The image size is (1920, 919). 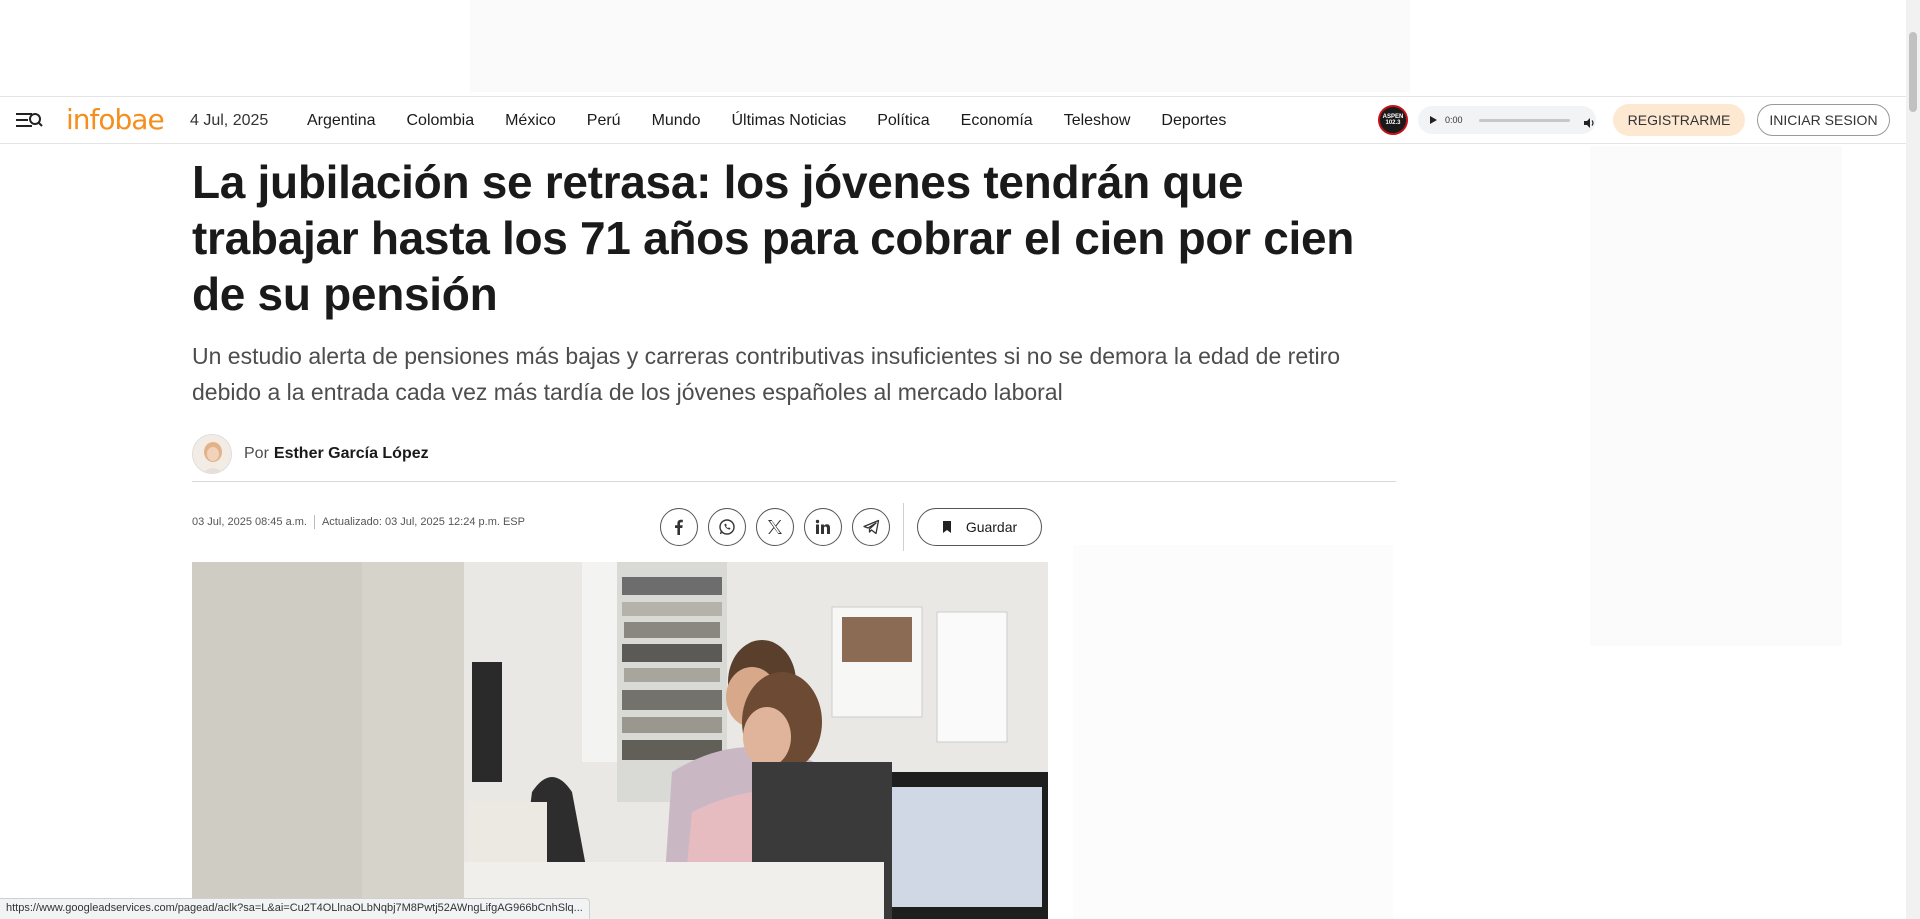 I want to click on register-button: REGISTRARME, so click(x=1679, y=120).